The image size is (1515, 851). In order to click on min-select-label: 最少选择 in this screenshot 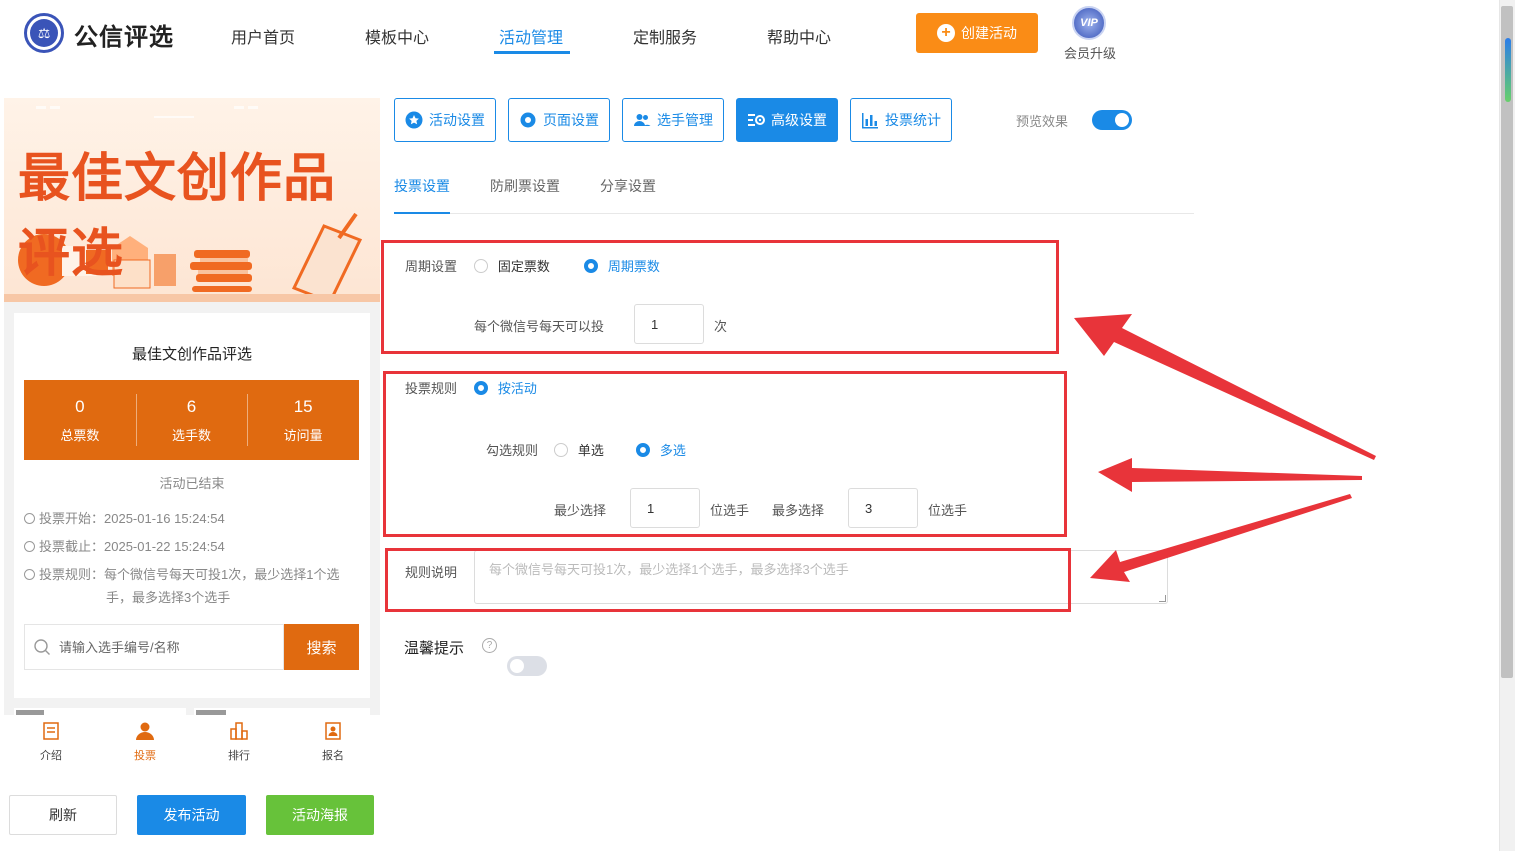, I will do `click(580, 510)`.